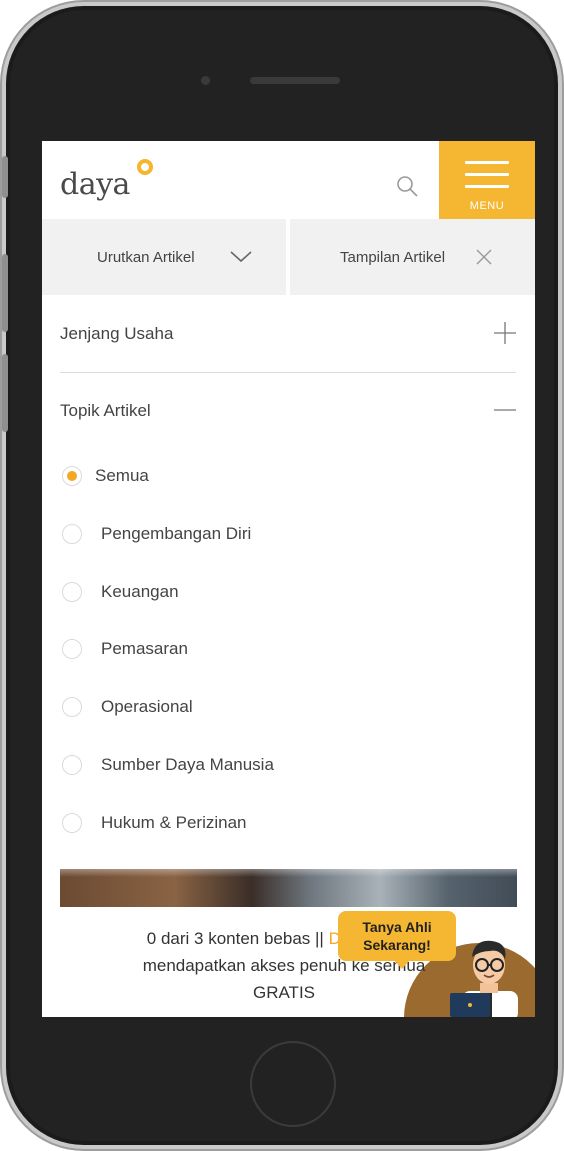 This screenshot has width=564, height=1151. Describe the element at coordinates (505, 333) in the screenshot. I see `plus-icon` at that location.